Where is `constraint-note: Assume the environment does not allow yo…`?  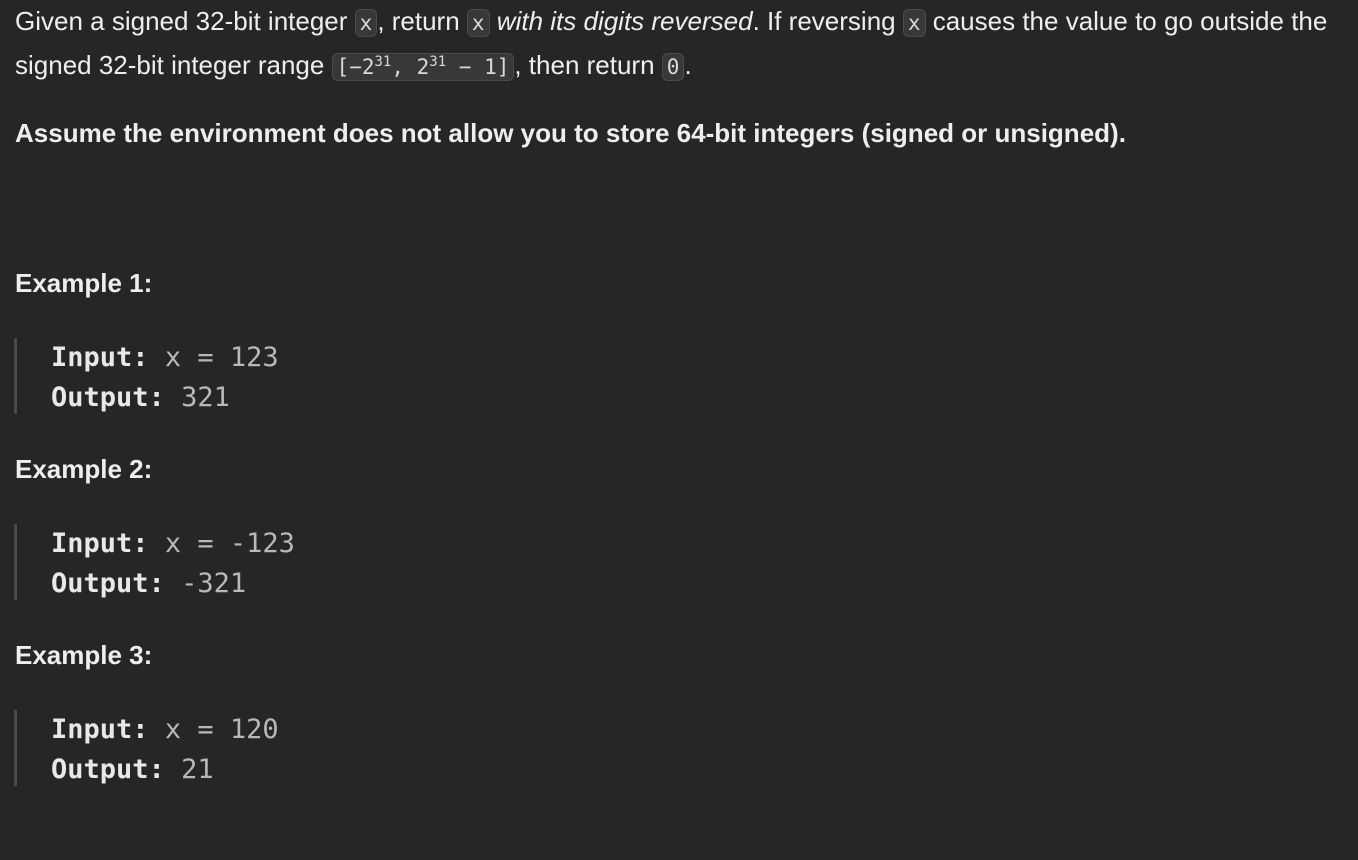 constraint-note: Assume the environment does not allow yo… is located at coordinates (570, 133).